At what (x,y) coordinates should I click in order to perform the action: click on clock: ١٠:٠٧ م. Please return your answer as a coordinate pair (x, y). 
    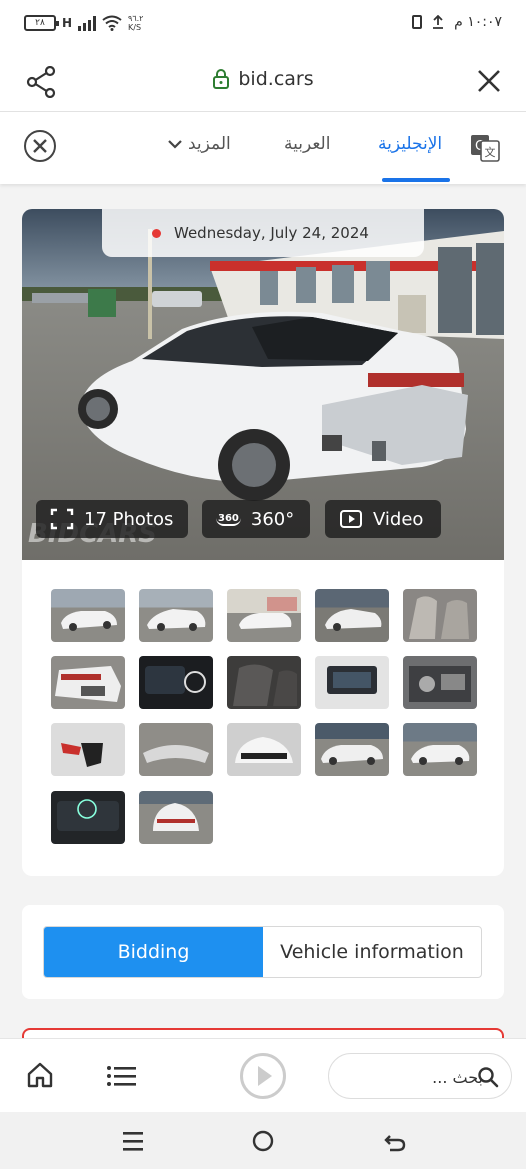
    Looking at the image, I should click on (478, 22).